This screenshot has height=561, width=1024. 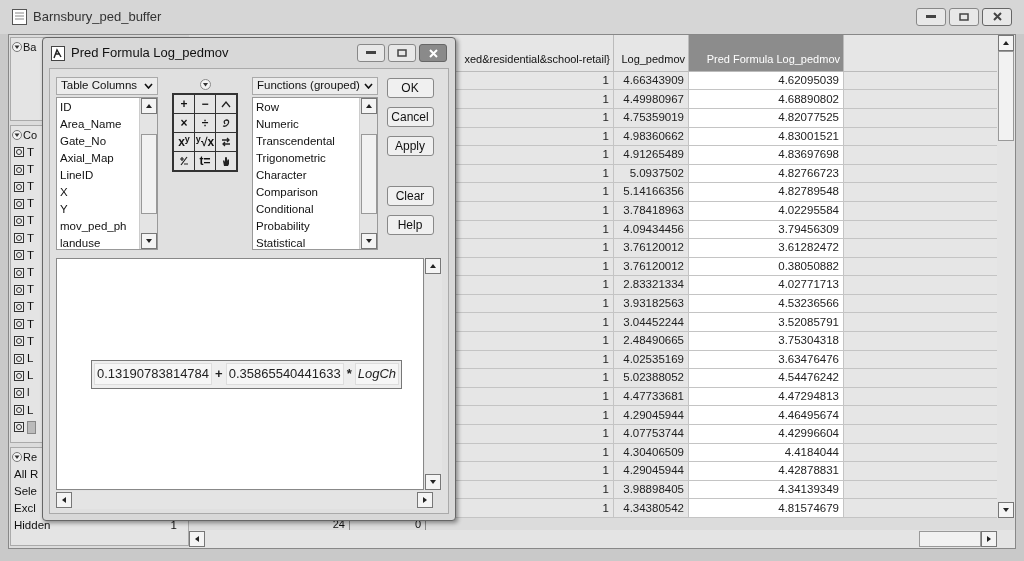 I want to click on list-item: Y, so click(x=99, y=209).